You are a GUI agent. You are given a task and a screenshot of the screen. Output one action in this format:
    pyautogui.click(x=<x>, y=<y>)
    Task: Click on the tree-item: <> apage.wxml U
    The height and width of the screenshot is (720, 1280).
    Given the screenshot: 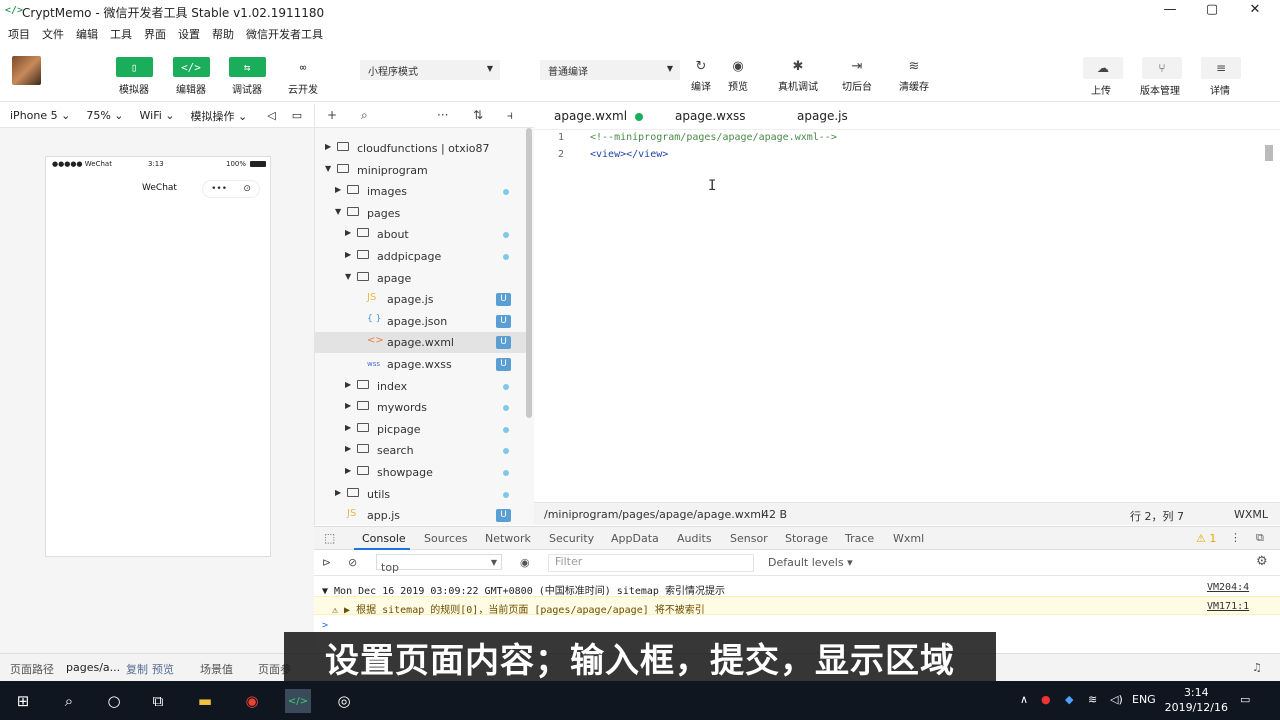 What is the action you would take?
    pyautogui.click(x=421, y=343)
    